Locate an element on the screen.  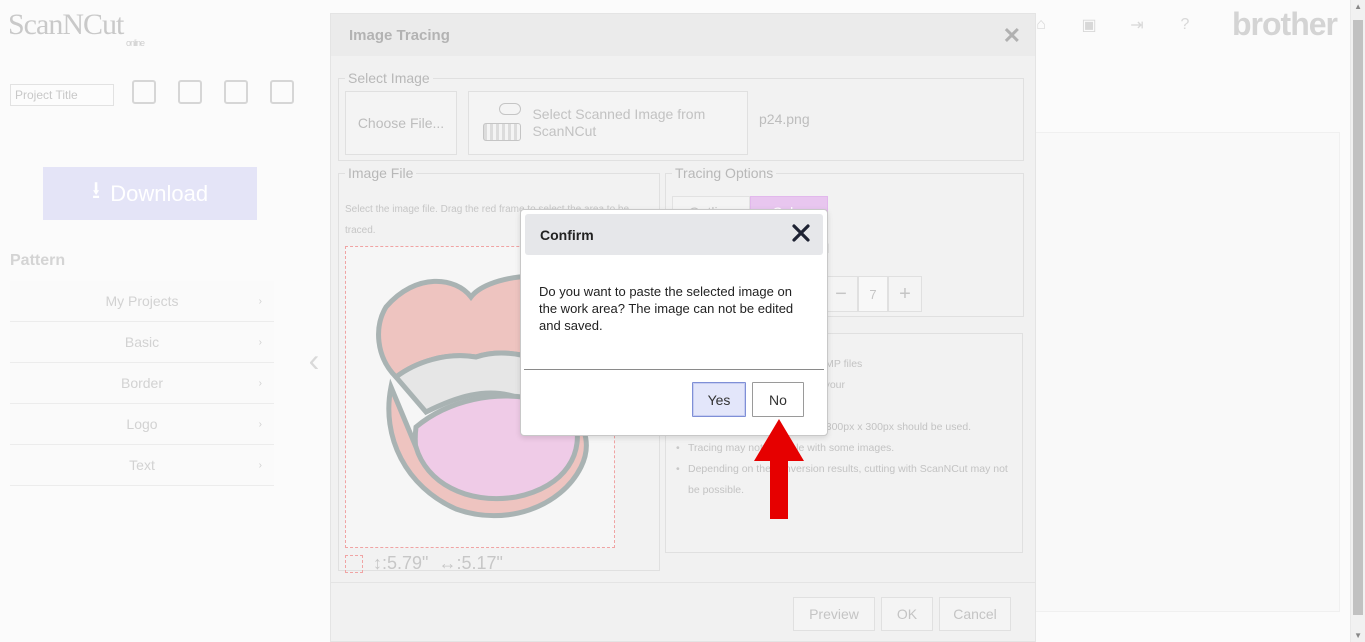
cancel-button: Cancel is located at coordinates (975, 614).